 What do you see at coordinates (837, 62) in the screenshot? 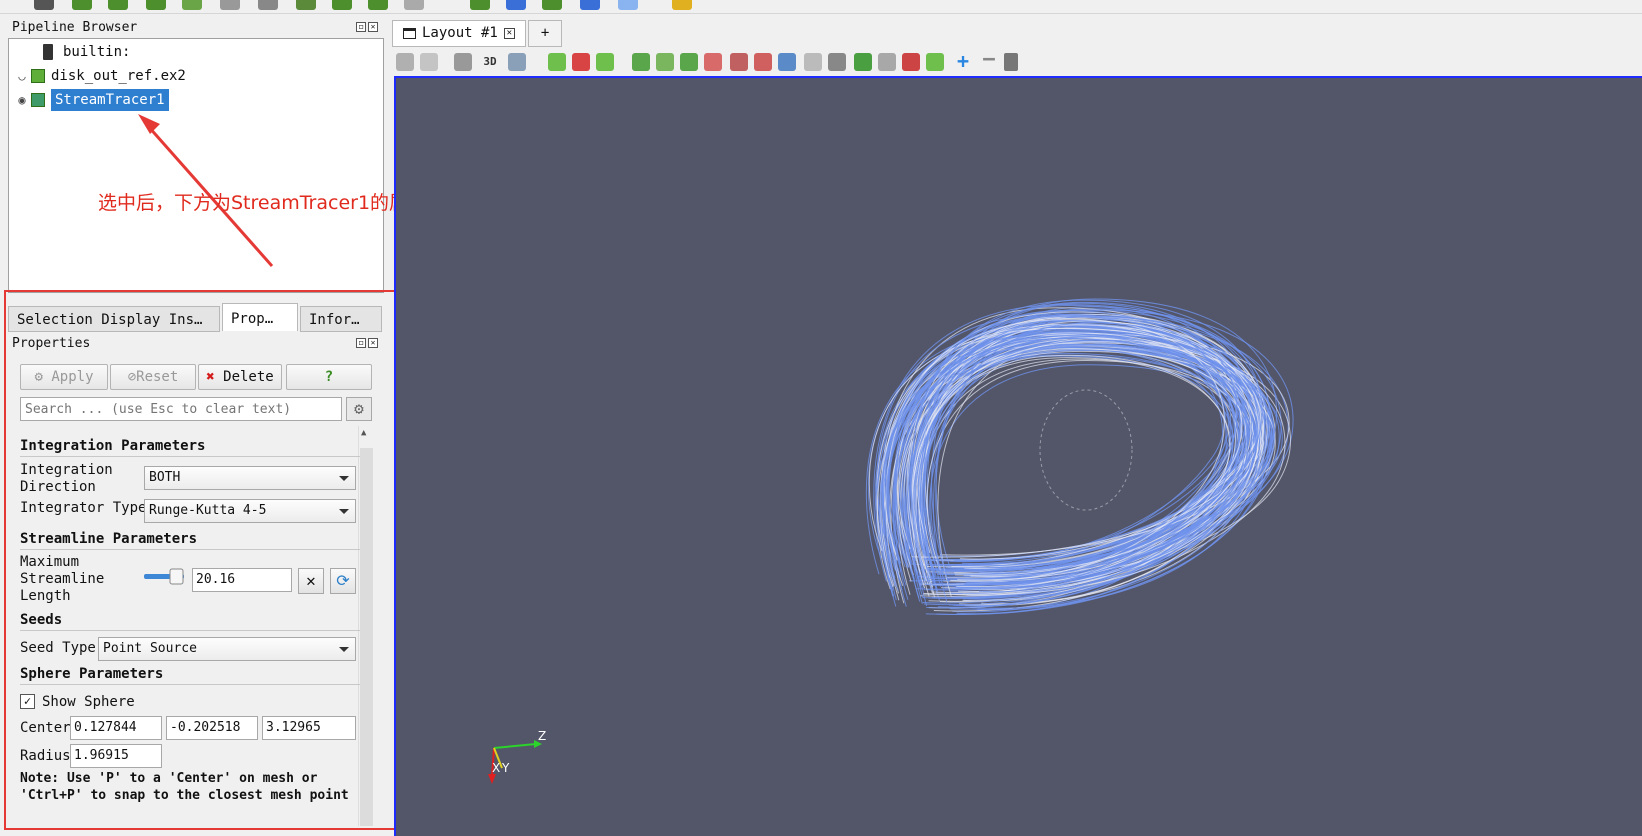
I see `extract-icon` at bounding box center [837, 62].